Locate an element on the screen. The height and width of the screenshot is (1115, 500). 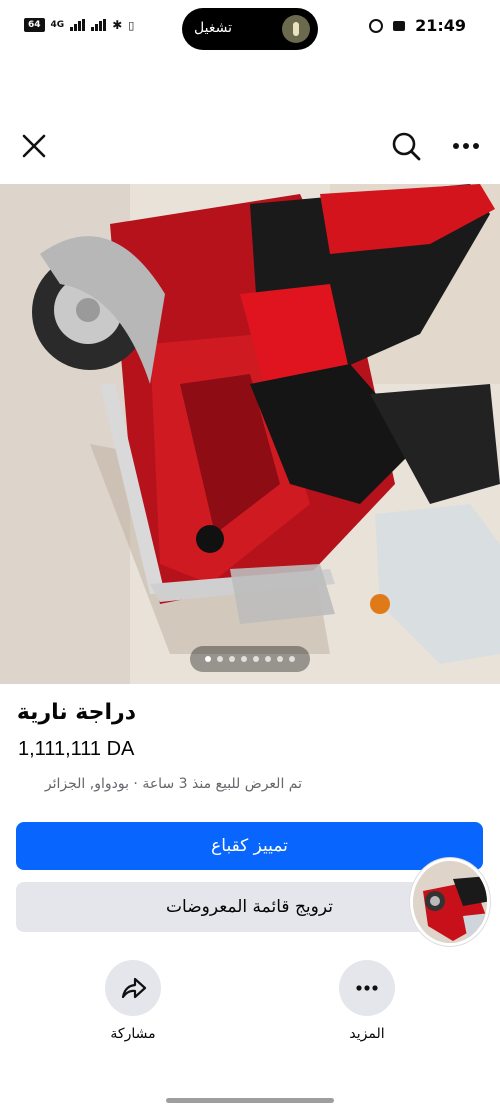
more-action: المزيد is located at coordinates (367, 1001).